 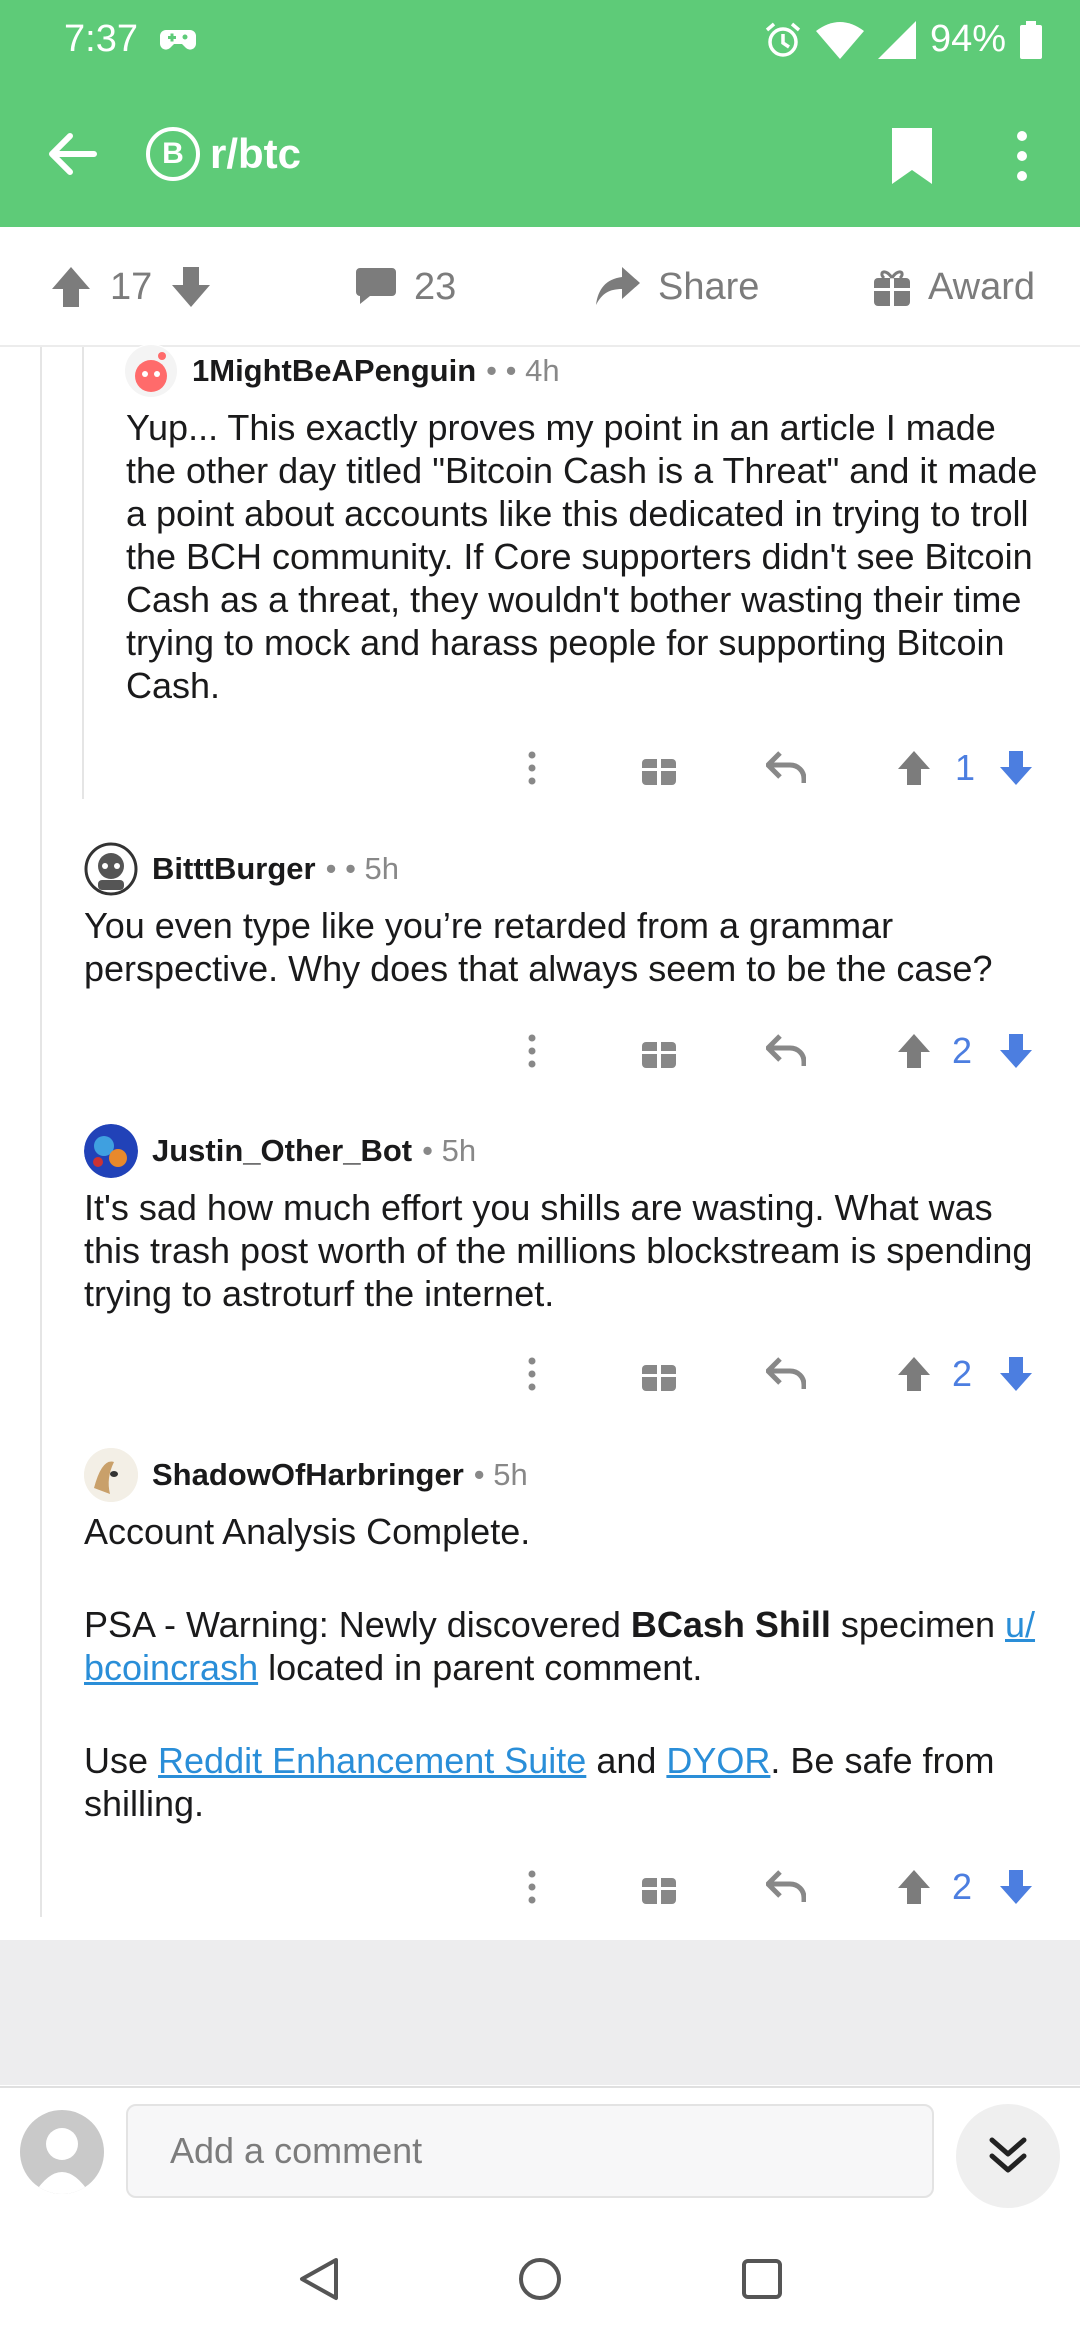 I want to click on more-options-icon, so click(x=1022, y=156).